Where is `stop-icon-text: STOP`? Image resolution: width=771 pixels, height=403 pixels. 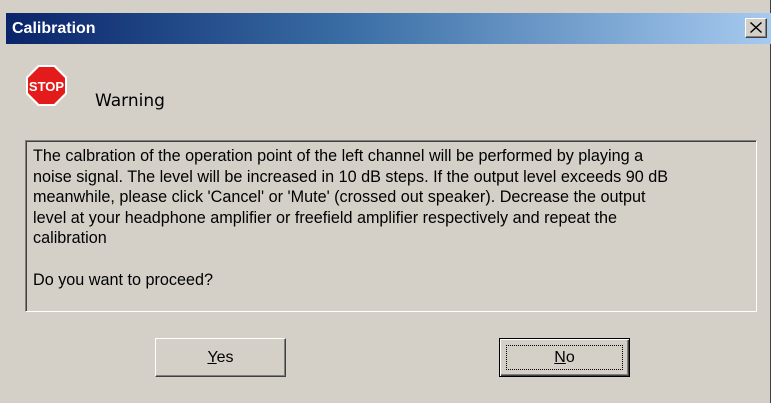 stop-icon-text: STOP is located at coordinates (46, 86).